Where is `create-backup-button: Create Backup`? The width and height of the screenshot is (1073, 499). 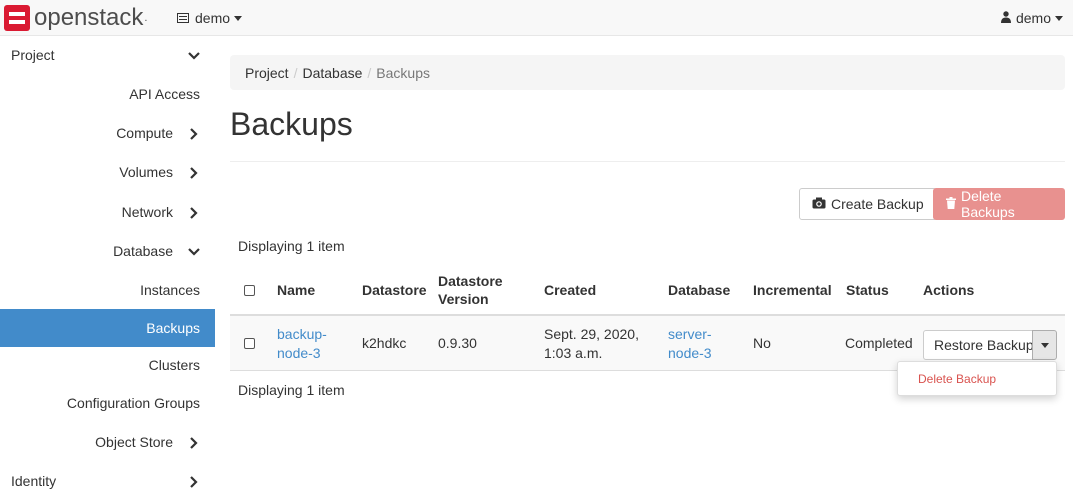 create-backup-button: Create Backup is located at coordinates (868, 204).